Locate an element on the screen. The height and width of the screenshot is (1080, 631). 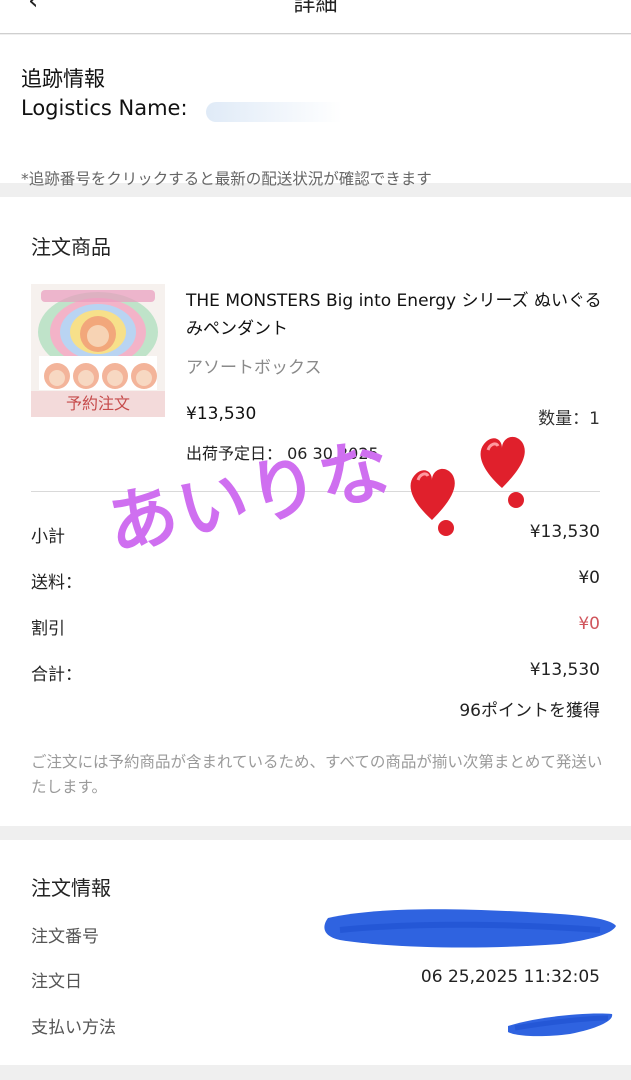
shipping-value: ¥0 is located at coordinates (589, 578).